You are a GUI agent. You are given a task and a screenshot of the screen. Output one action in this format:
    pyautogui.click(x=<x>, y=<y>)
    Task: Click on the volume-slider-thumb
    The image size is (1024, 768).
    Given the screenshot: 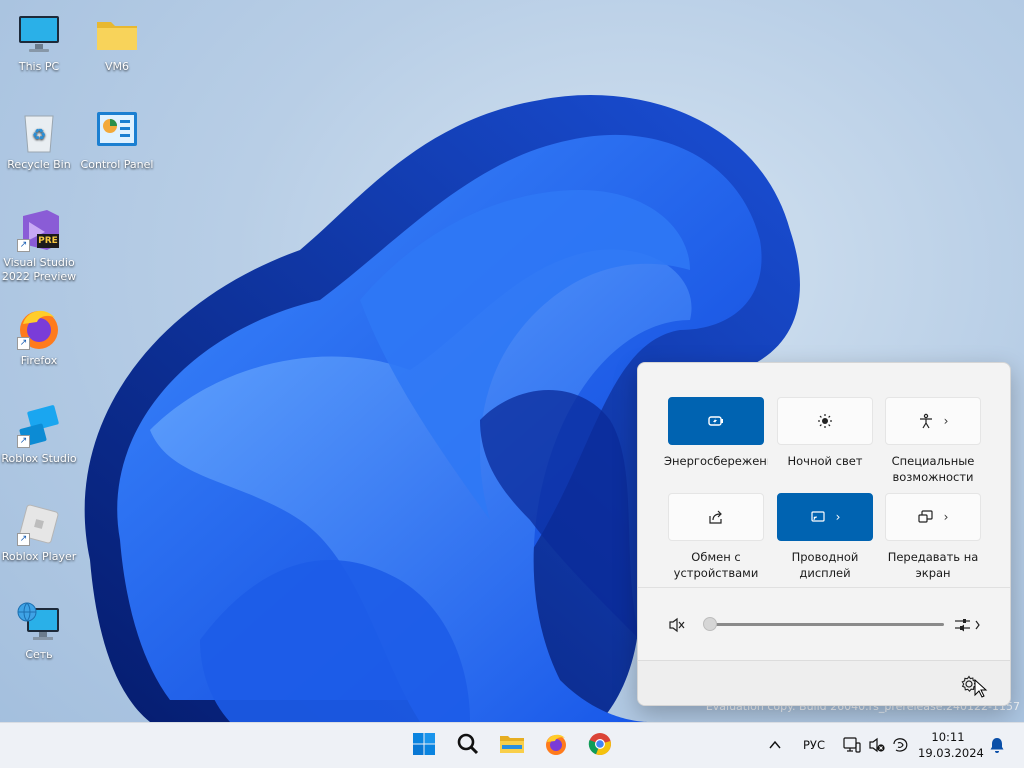 What is the action you would take?
    pyautogui.click(x=710, y=624)
    